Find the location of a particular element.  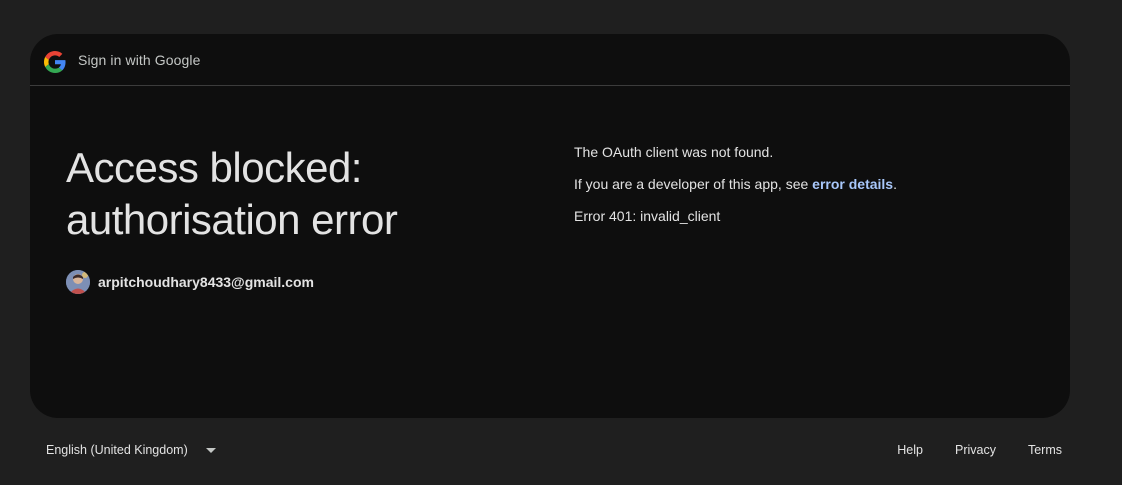

caret-down-icon is located at coordinates (210, 450).